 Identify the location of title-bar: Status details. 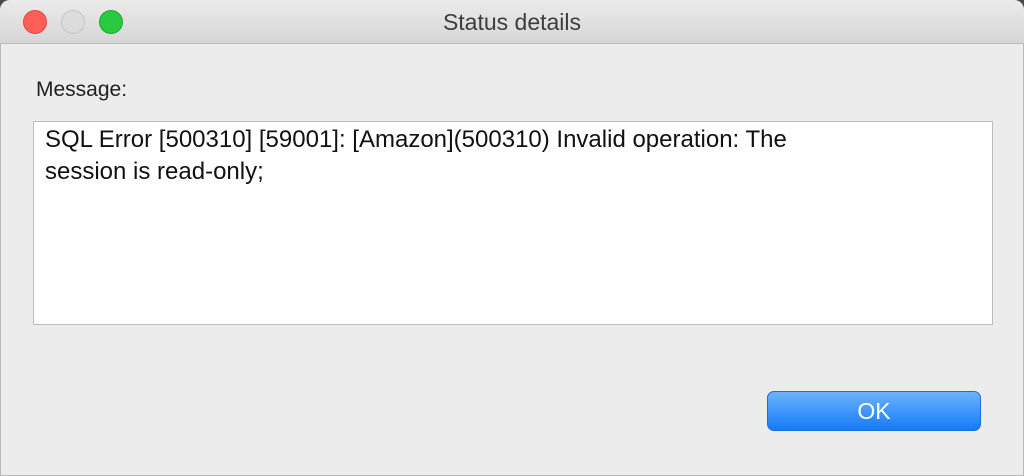
(512, 22).